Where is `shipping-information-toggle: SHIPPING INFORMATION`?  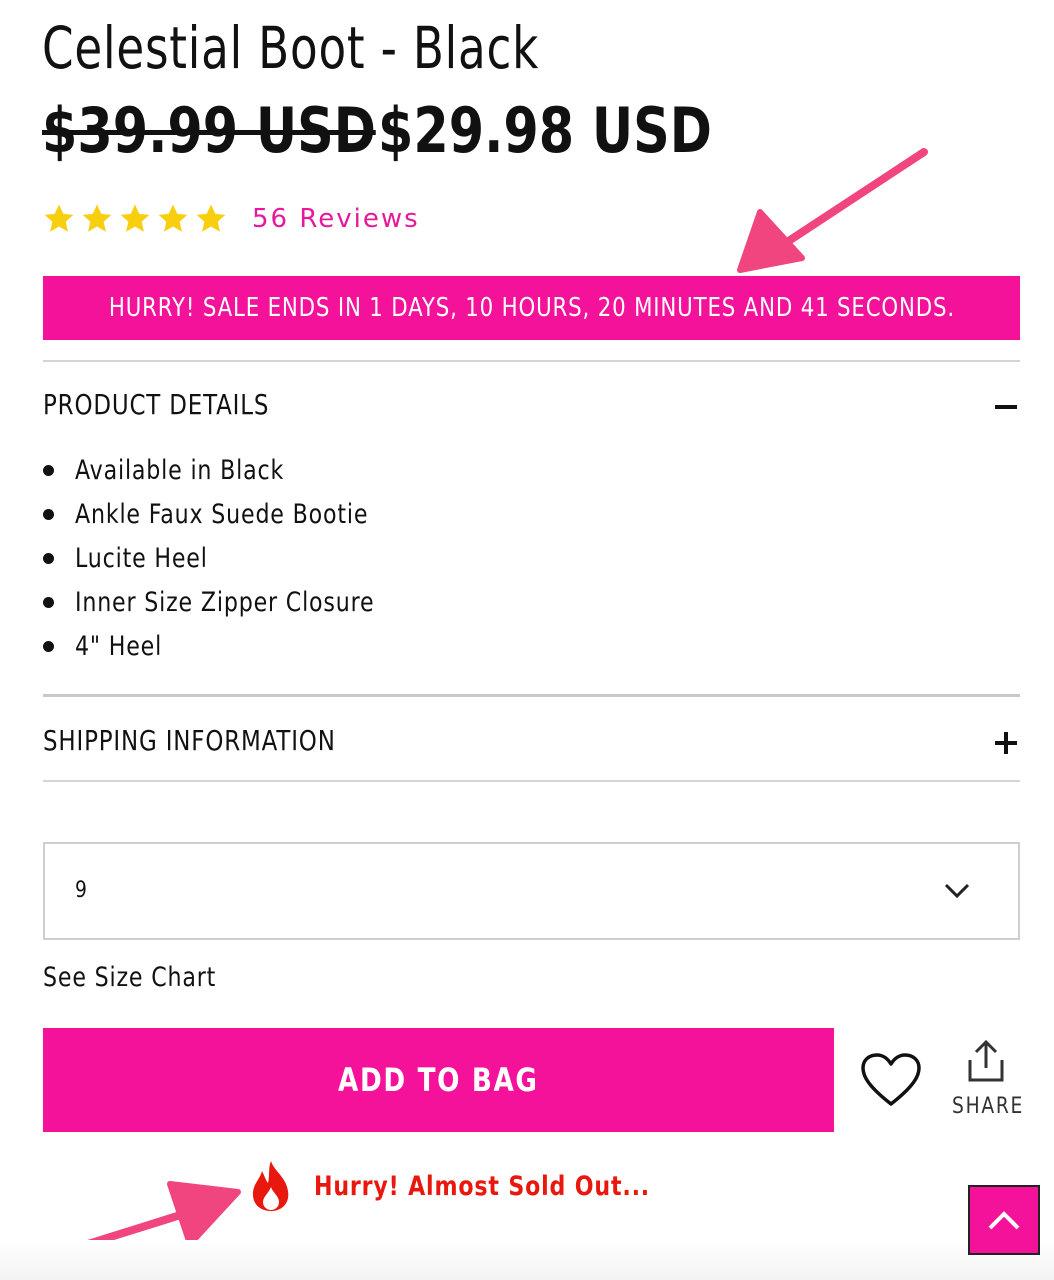 shipping-information-toggle: SHIPPING INFORMATION is located at coordinates (531, 744).